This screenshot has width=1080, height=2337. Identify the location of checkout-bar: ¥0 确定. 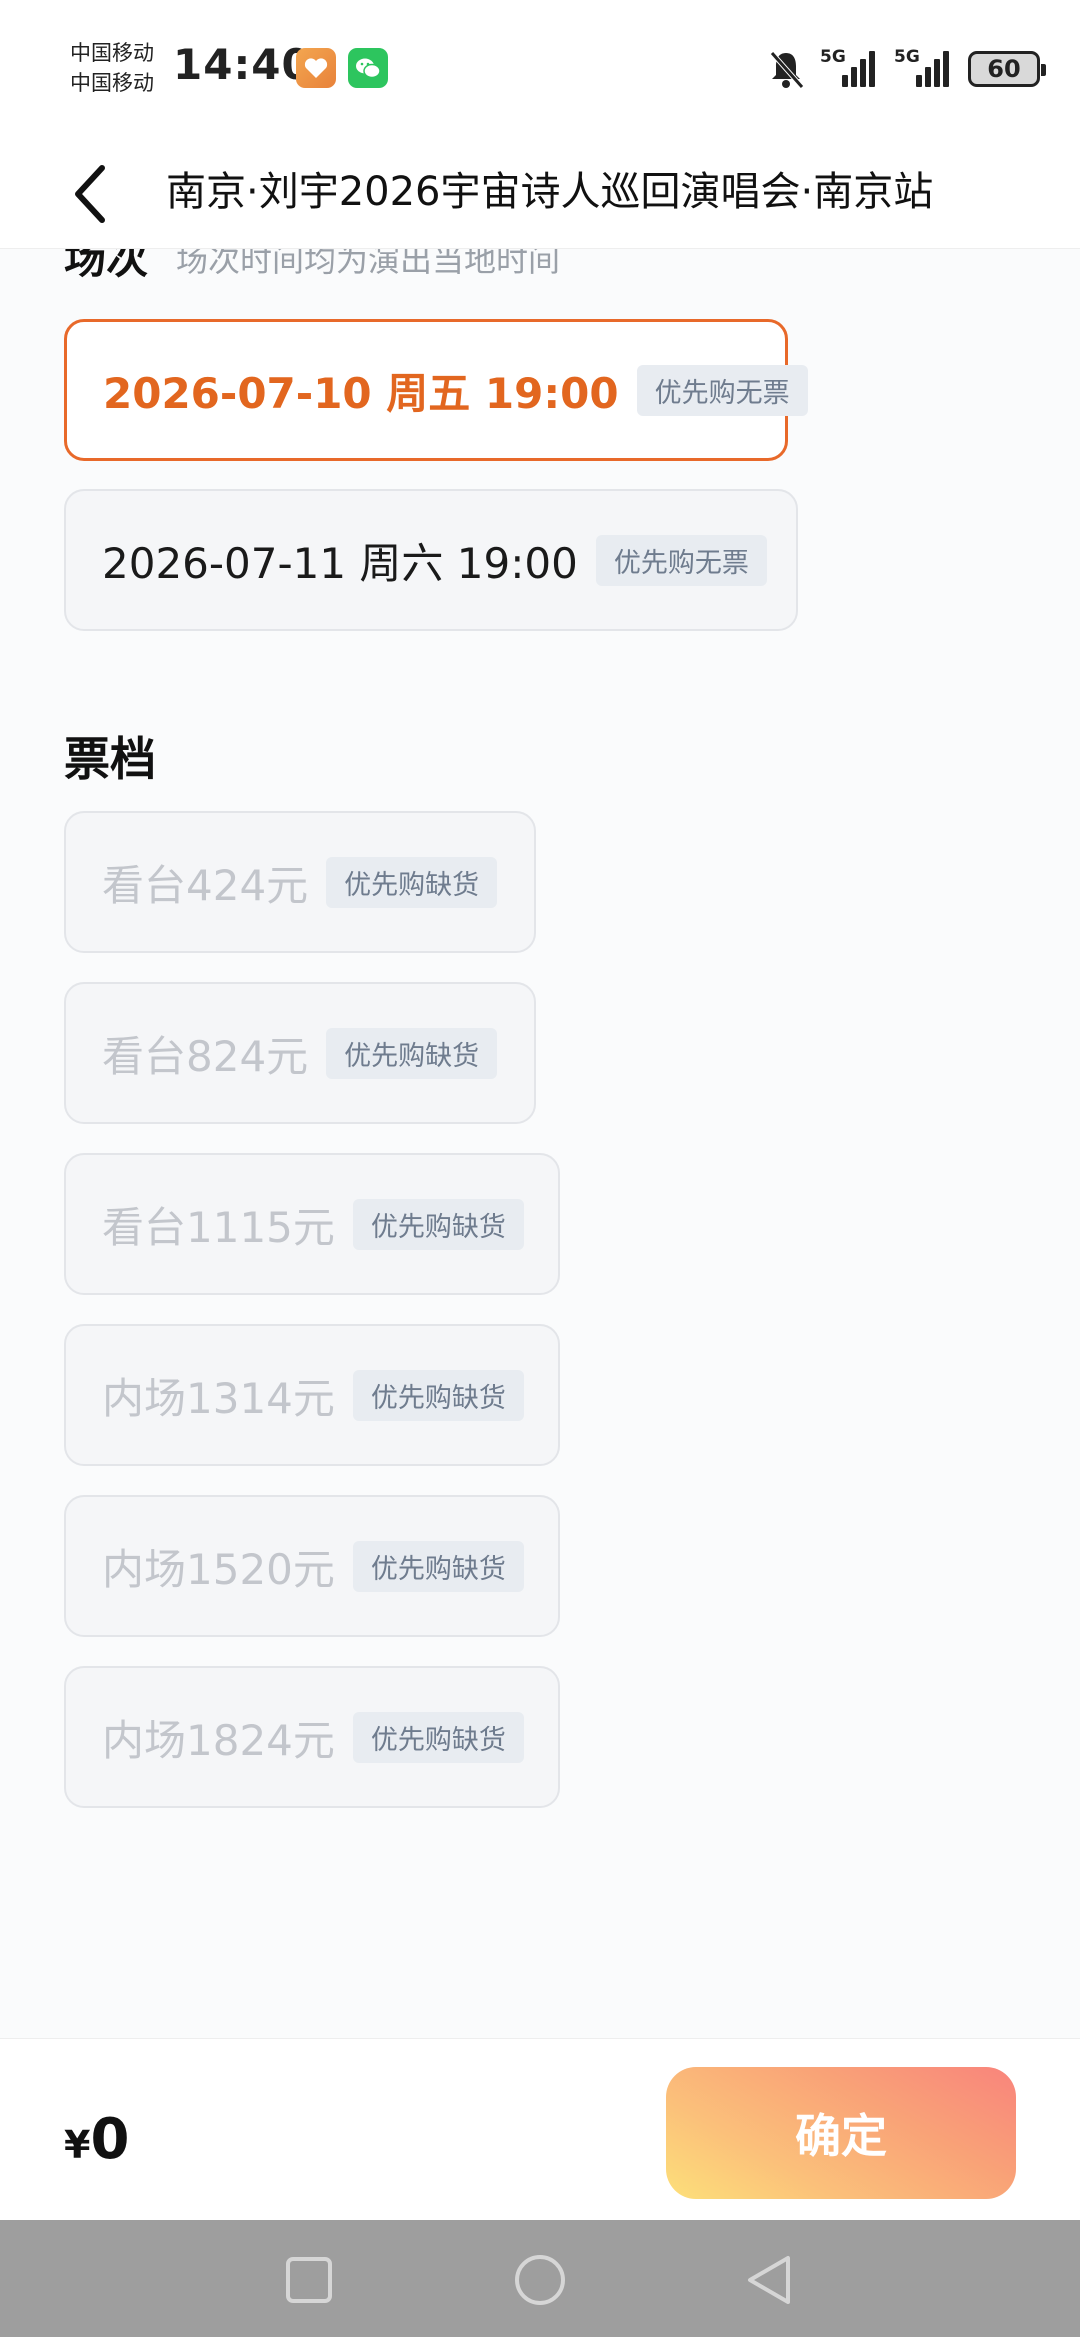
(540, 2129).